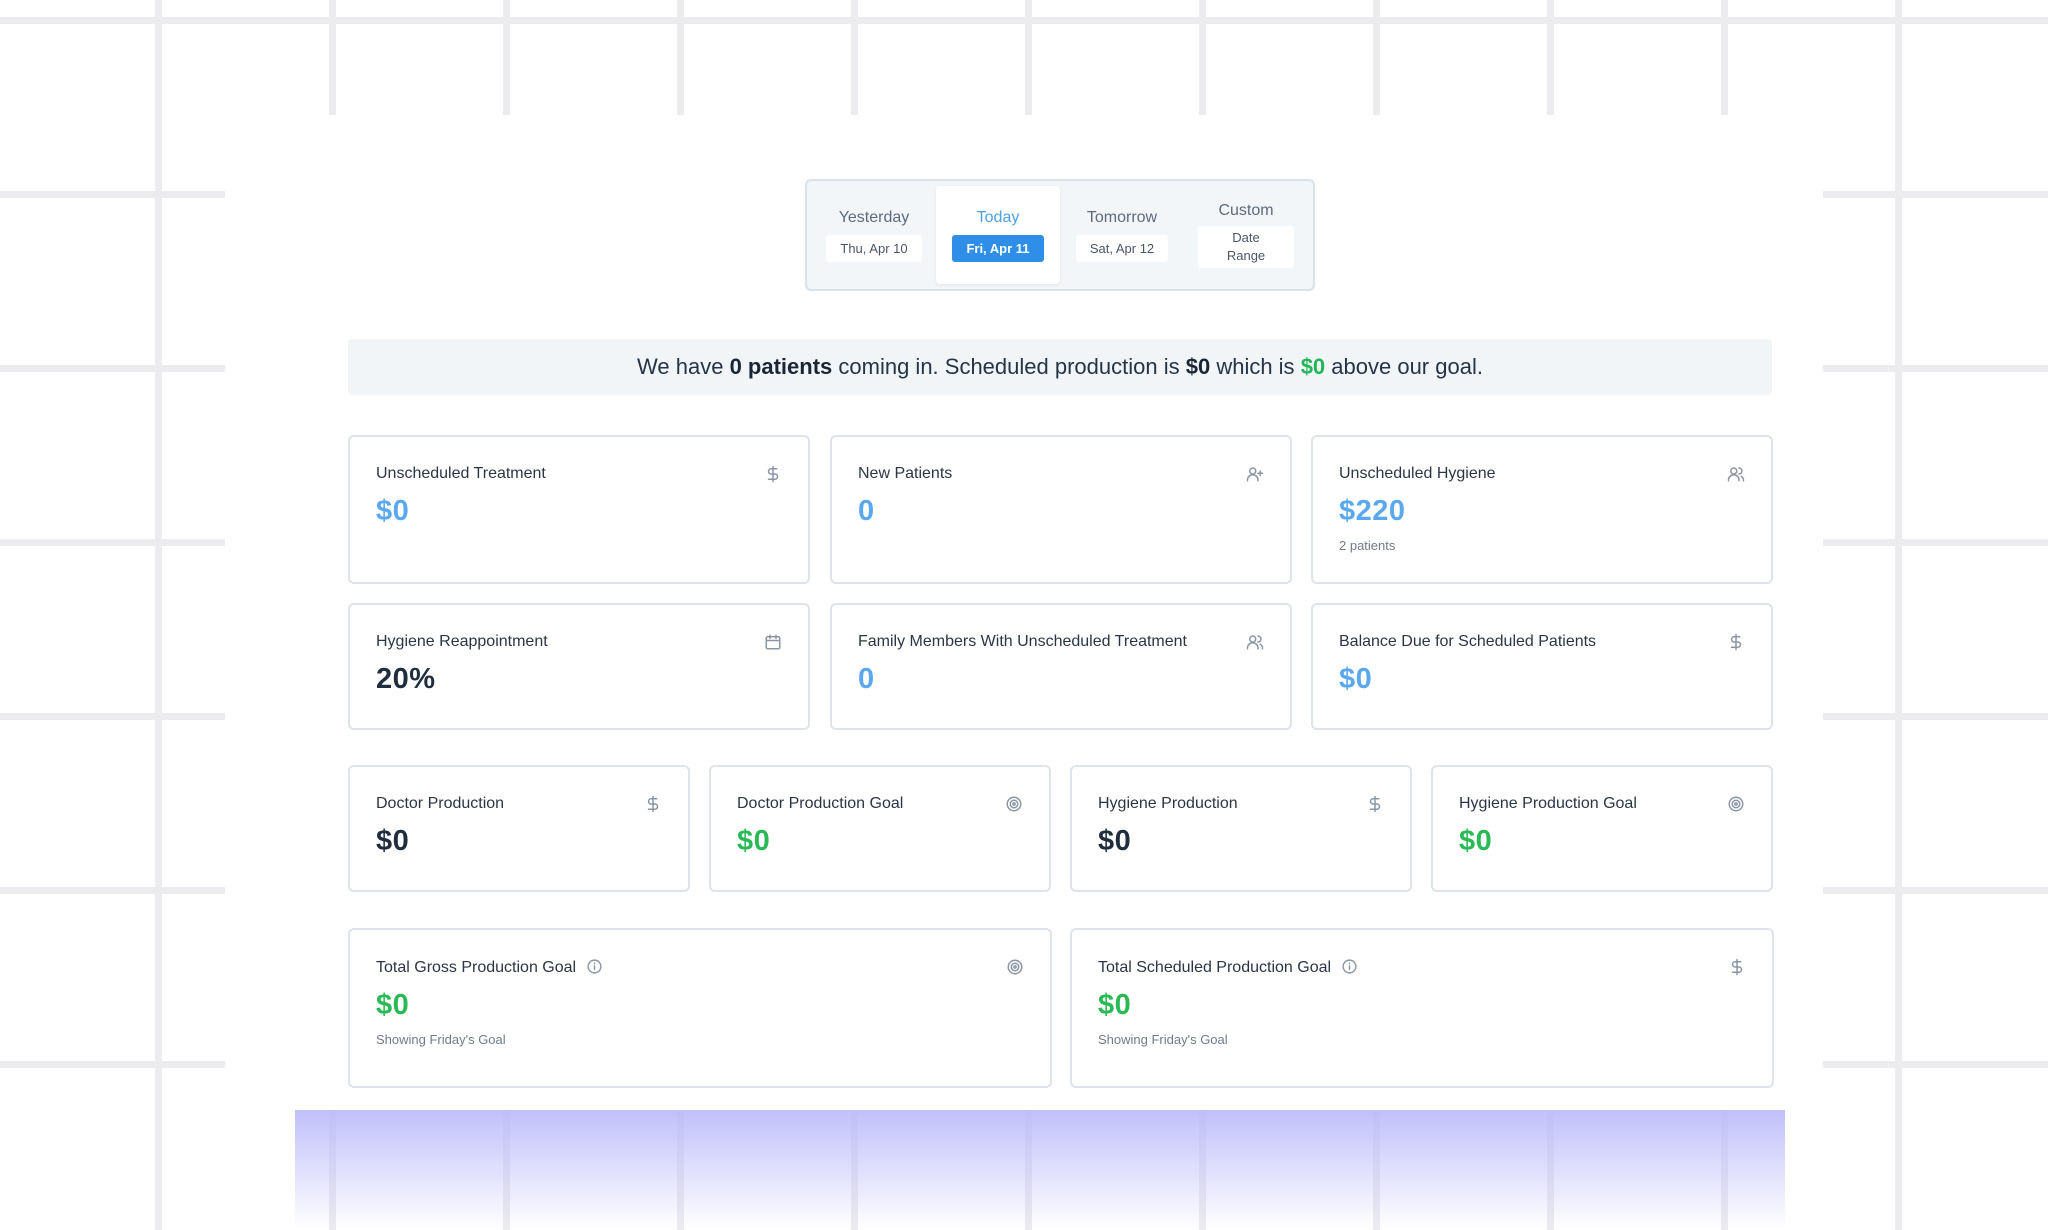  What do you see at coordinates (1602, 828) in the screenshot?
I see `card-hygiene-production-goal: Hygiene Production Goal $0` at bounding box center [1602, 828].